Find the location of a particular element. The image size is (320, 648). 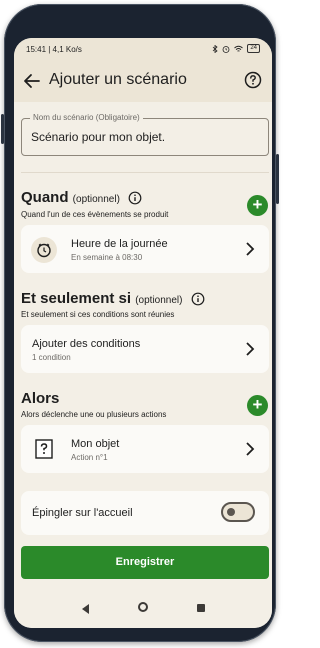

wifi-icon is located at coordinates (239, 48).